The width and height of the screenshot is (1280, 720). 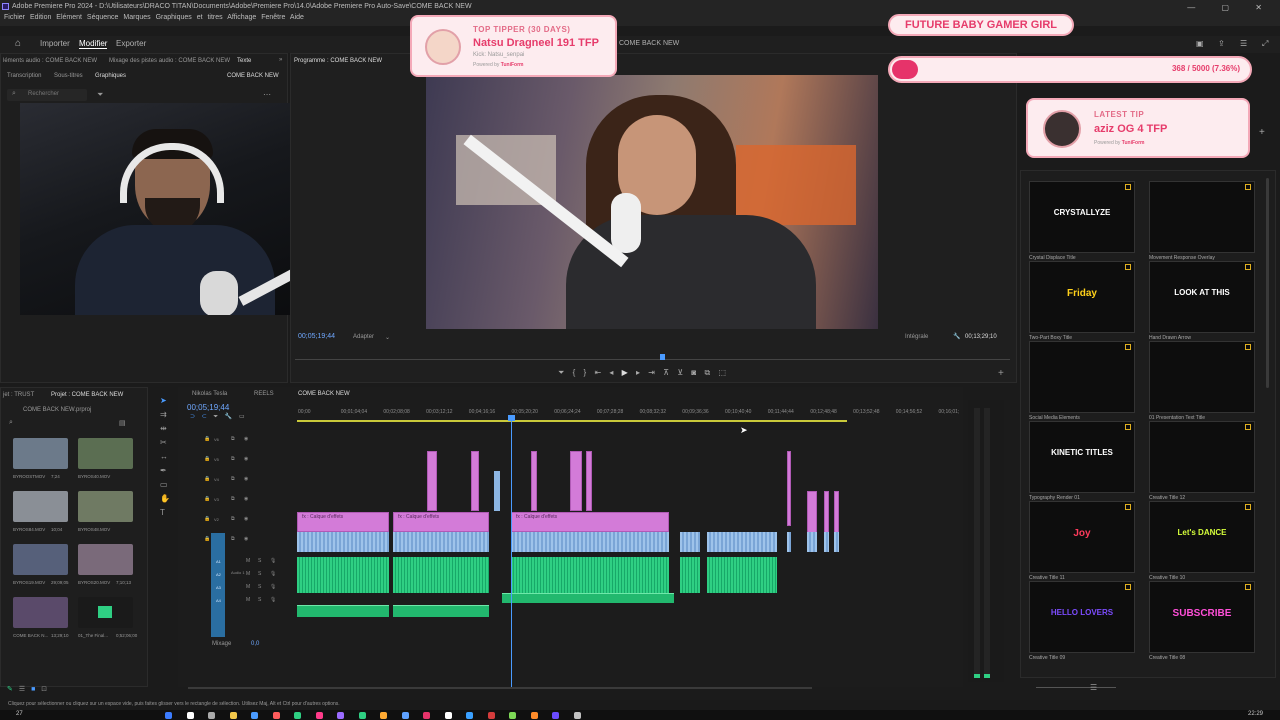 What do you see at coordinates (1082, 457) in the screenshot?
I see `graphics-template-card: KINETIC TITLES` at bounding box center [1082, 457].